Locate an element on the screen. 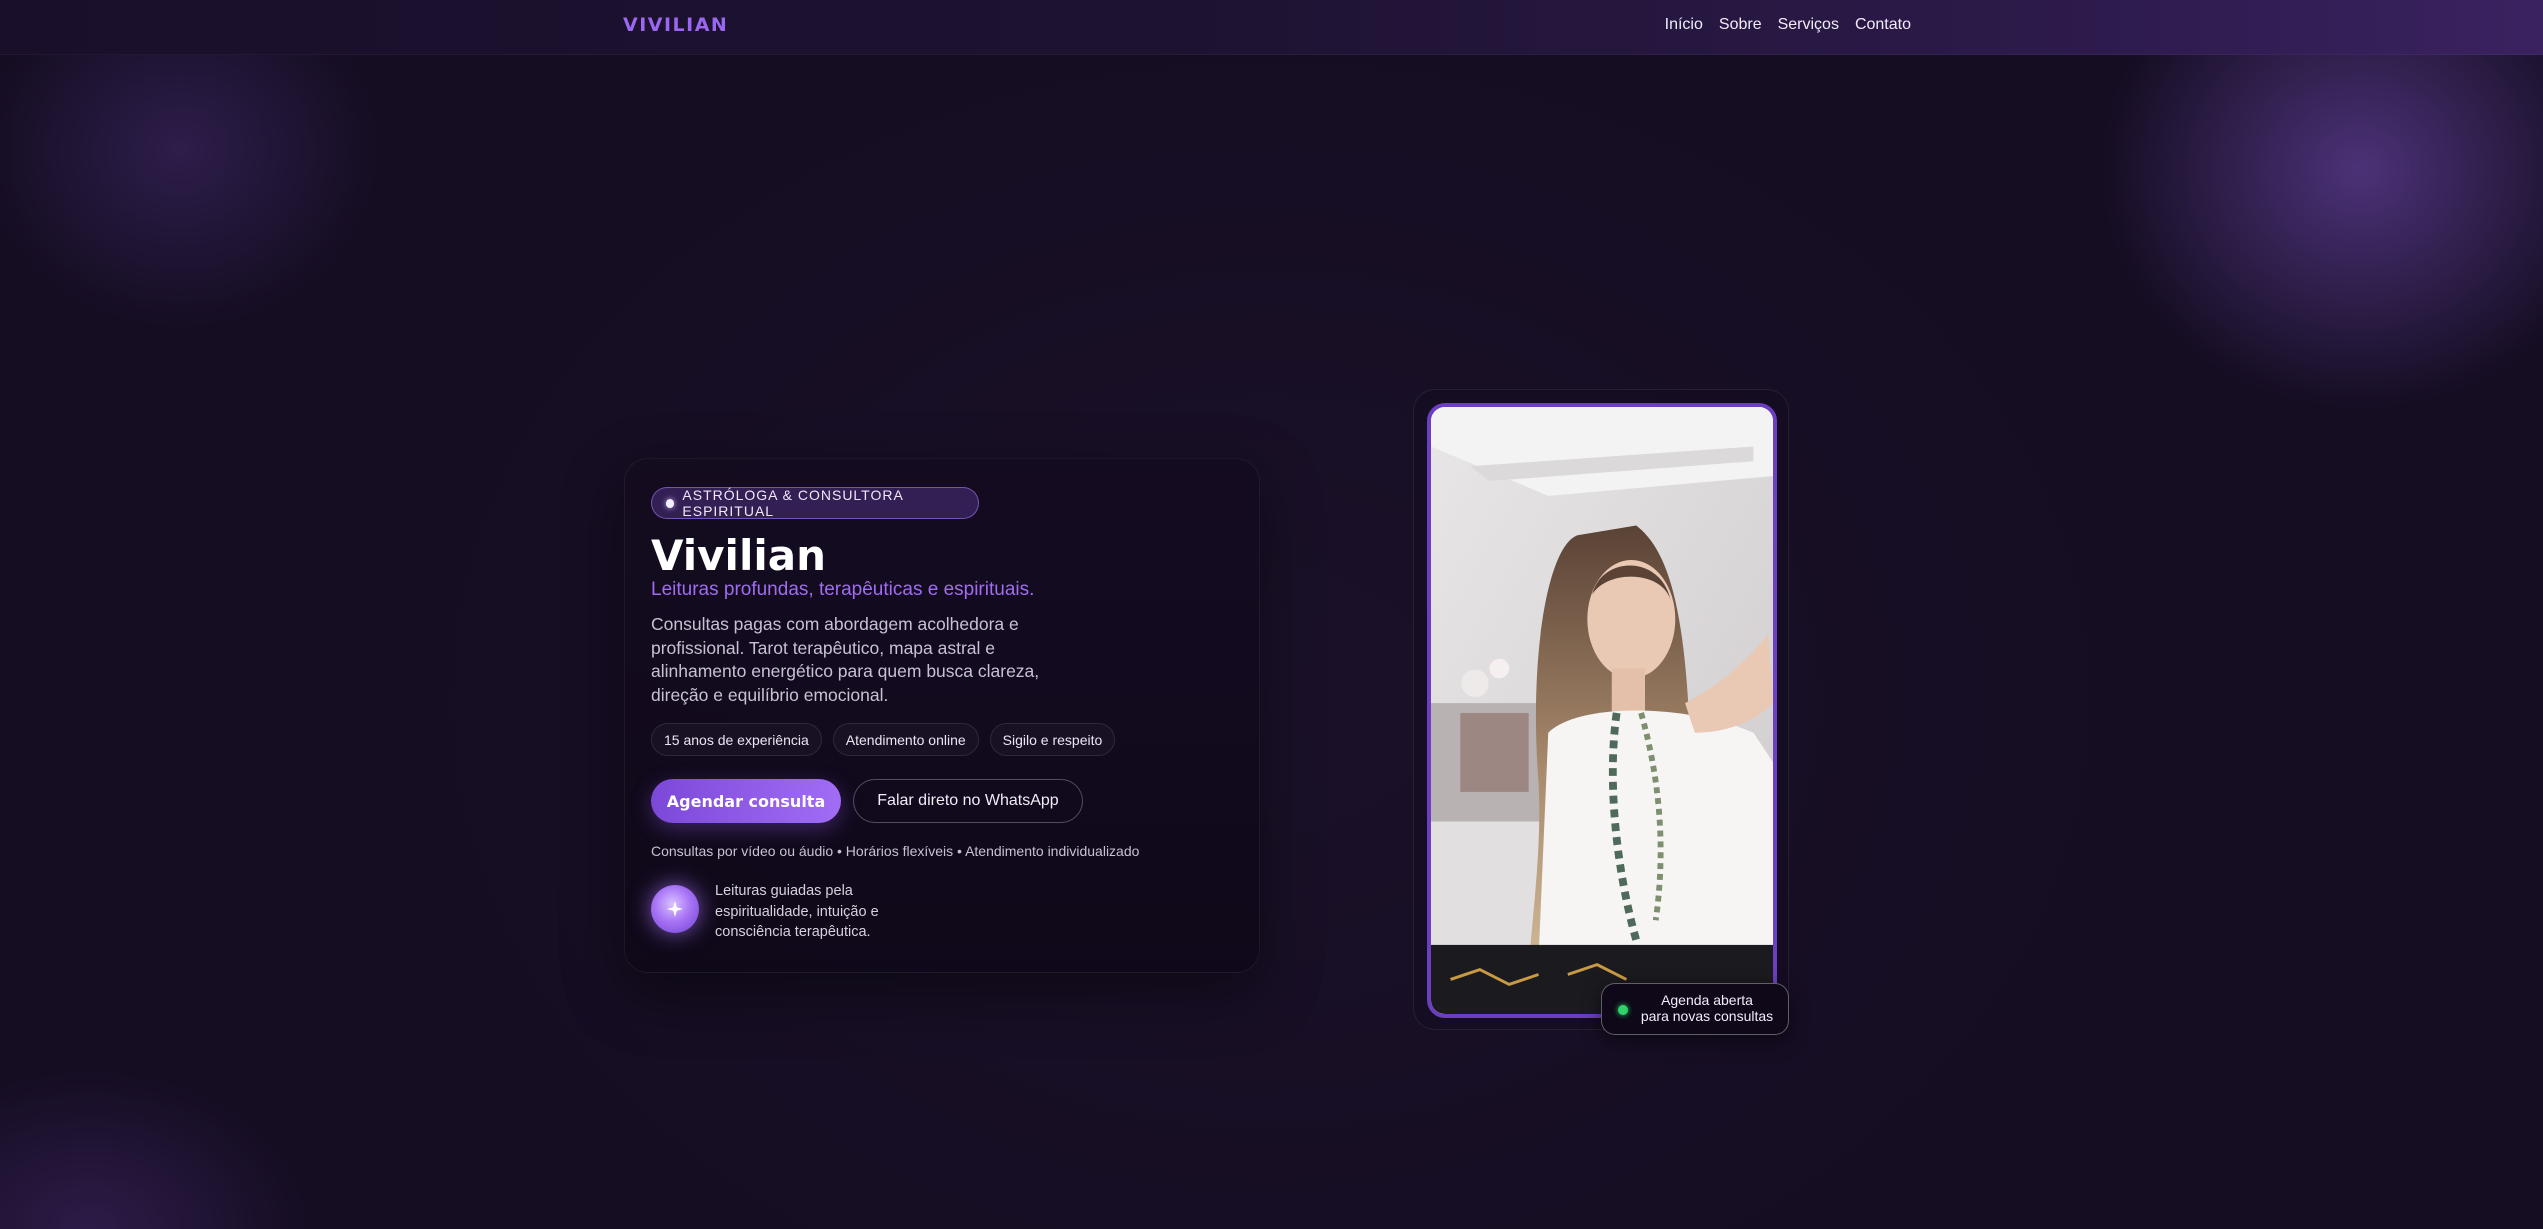 The height and width of the screenshot is (1229, 2543). site-logo: VIVILIAN is located at coordinates (675, 25).